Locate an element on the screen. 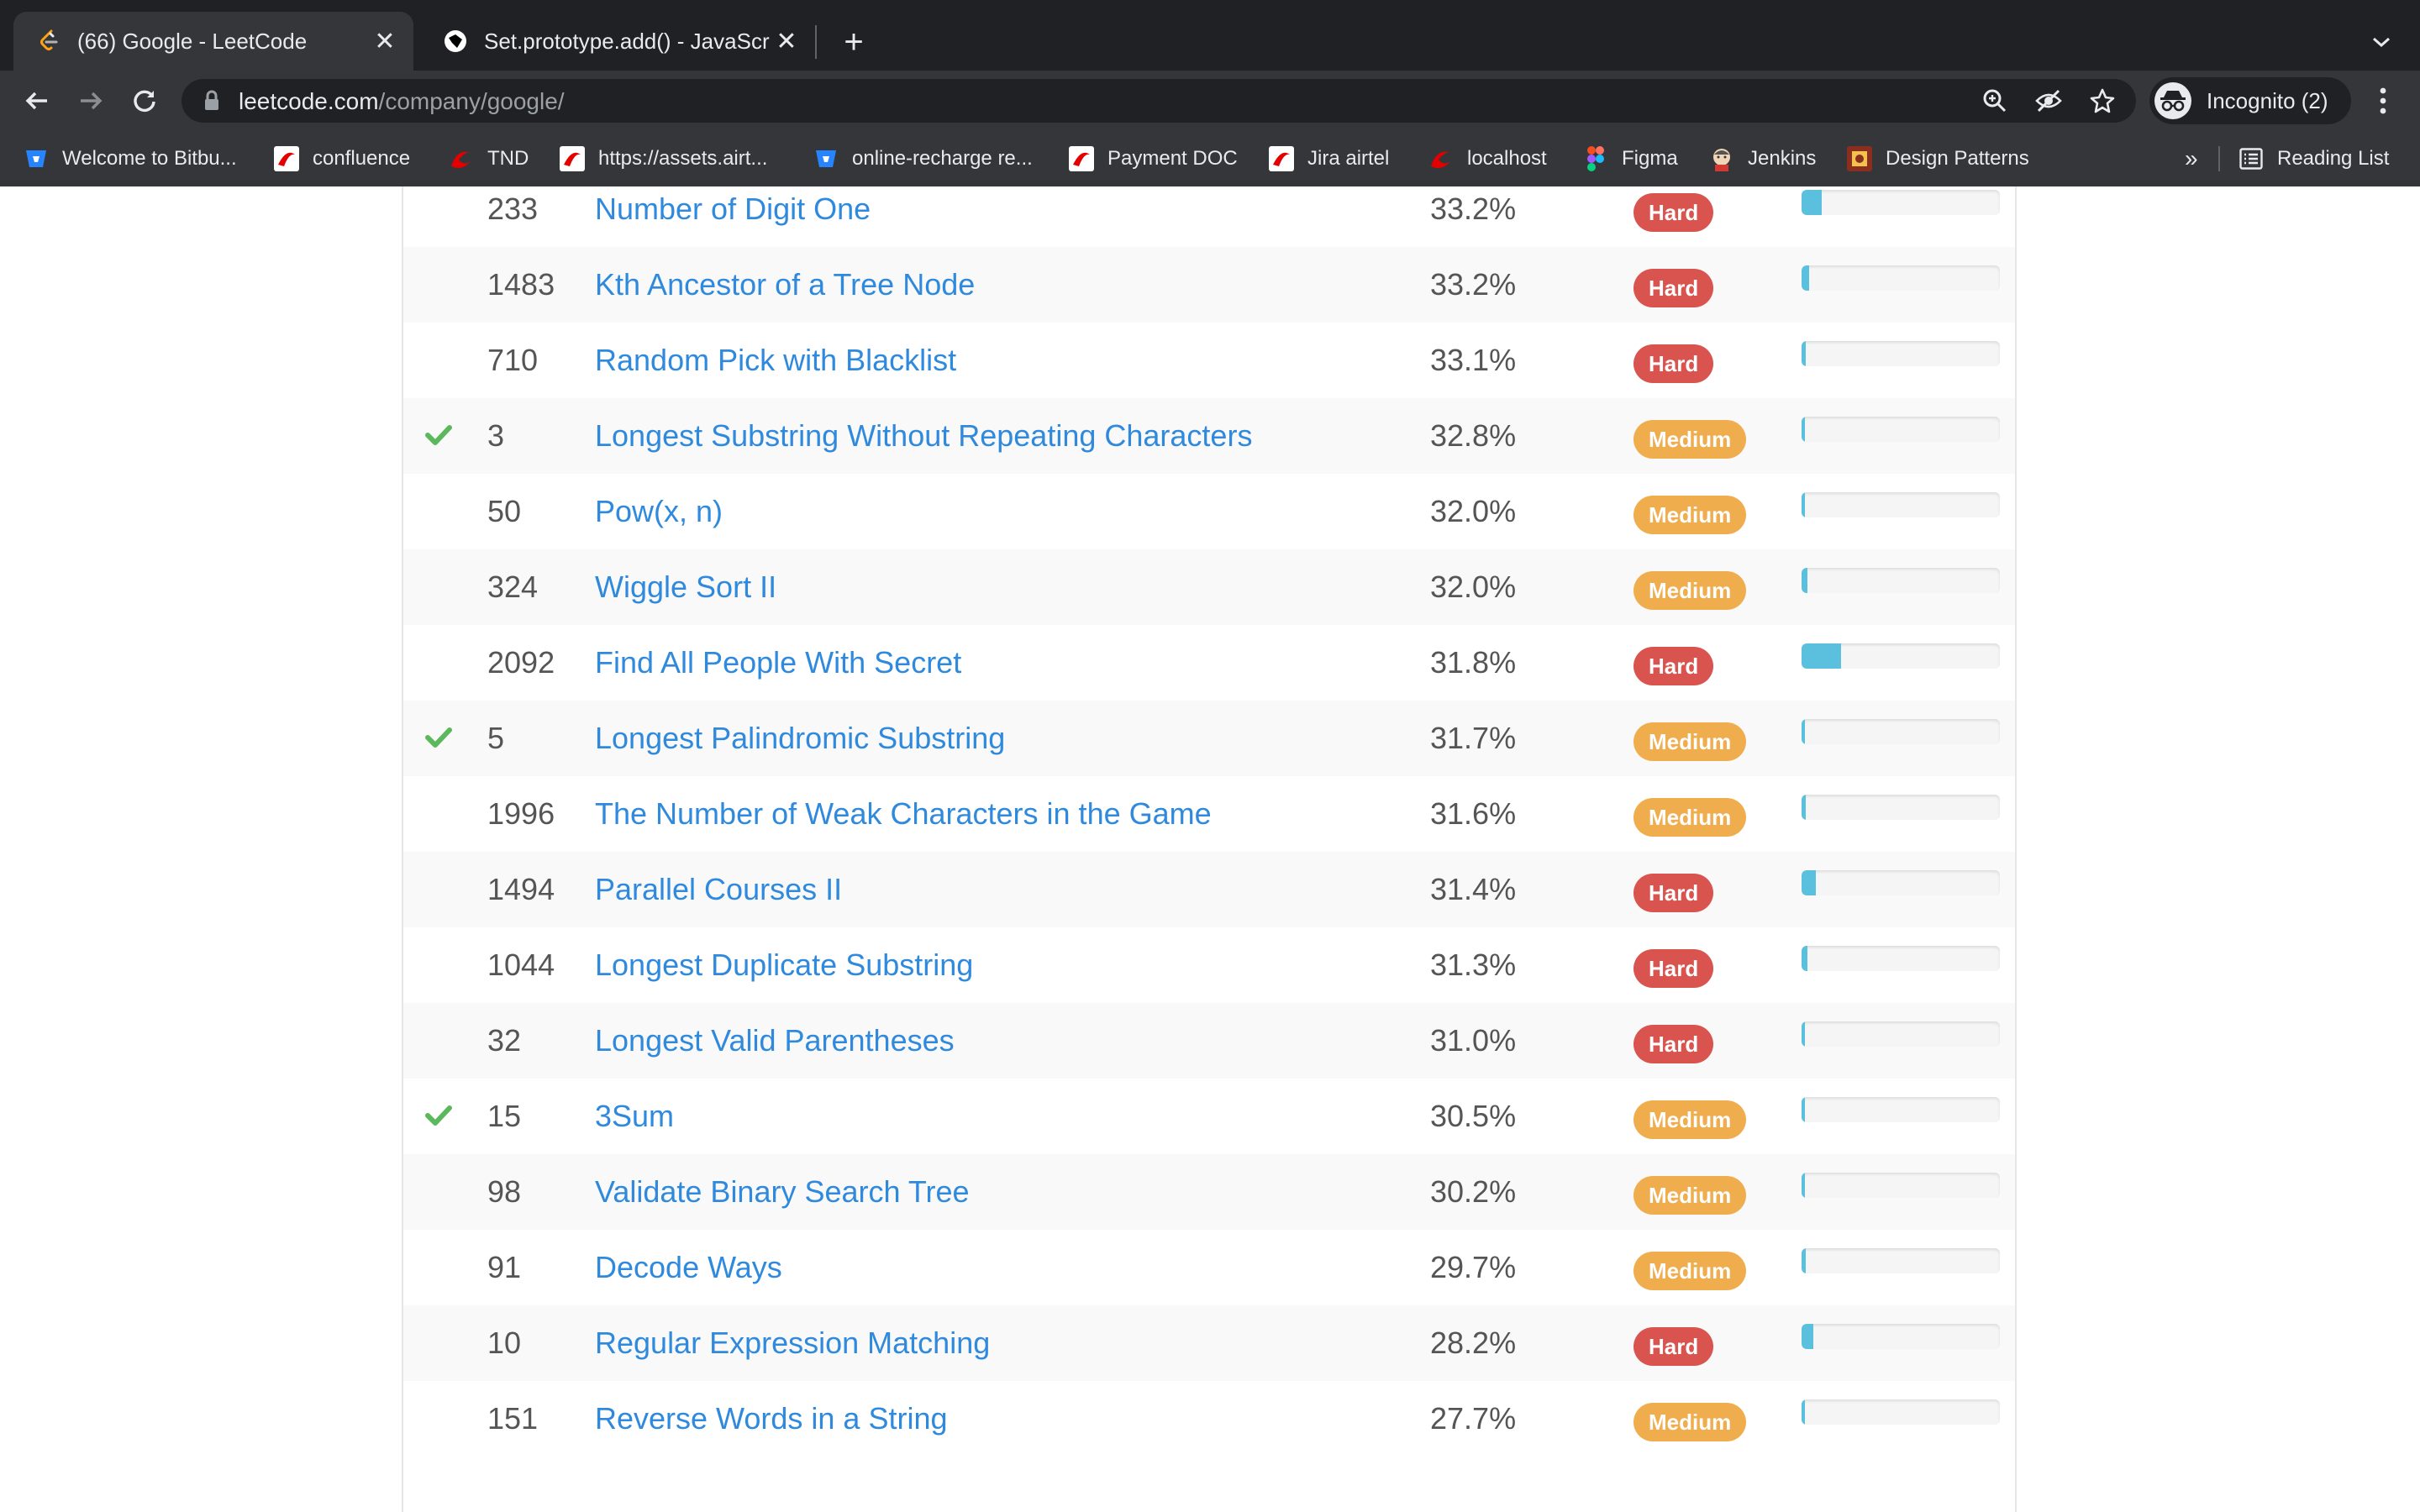  problem-title-link: Number of Digit One is located at coordinates (733, 209).